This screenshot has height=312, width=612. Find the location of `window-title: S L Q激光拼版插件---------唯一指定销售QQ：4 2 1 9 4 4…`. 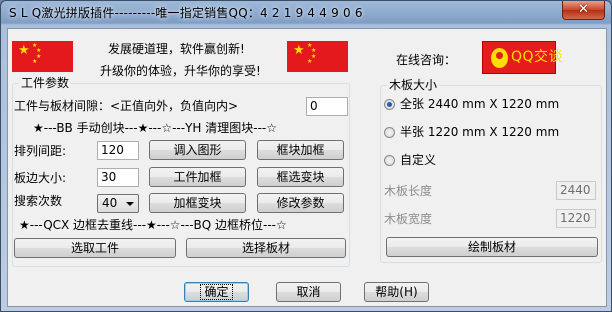

window-title: S L Q激光拼版插件---------唯一指定销售QQ：4 2 1 9 4 4… is located at coordinates (186, 13).